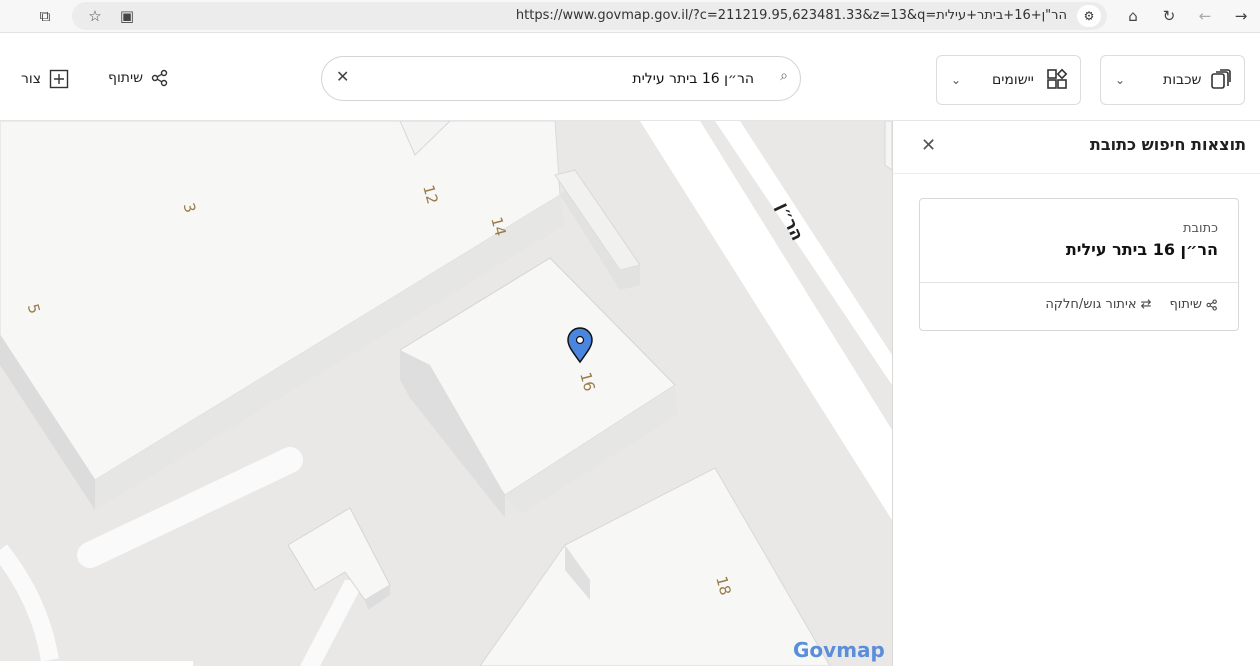  What do you see at coordinates (127, 16) in the screenshot?
I see `reader-mode-icon: ▣` at bounding box center [127, 16].